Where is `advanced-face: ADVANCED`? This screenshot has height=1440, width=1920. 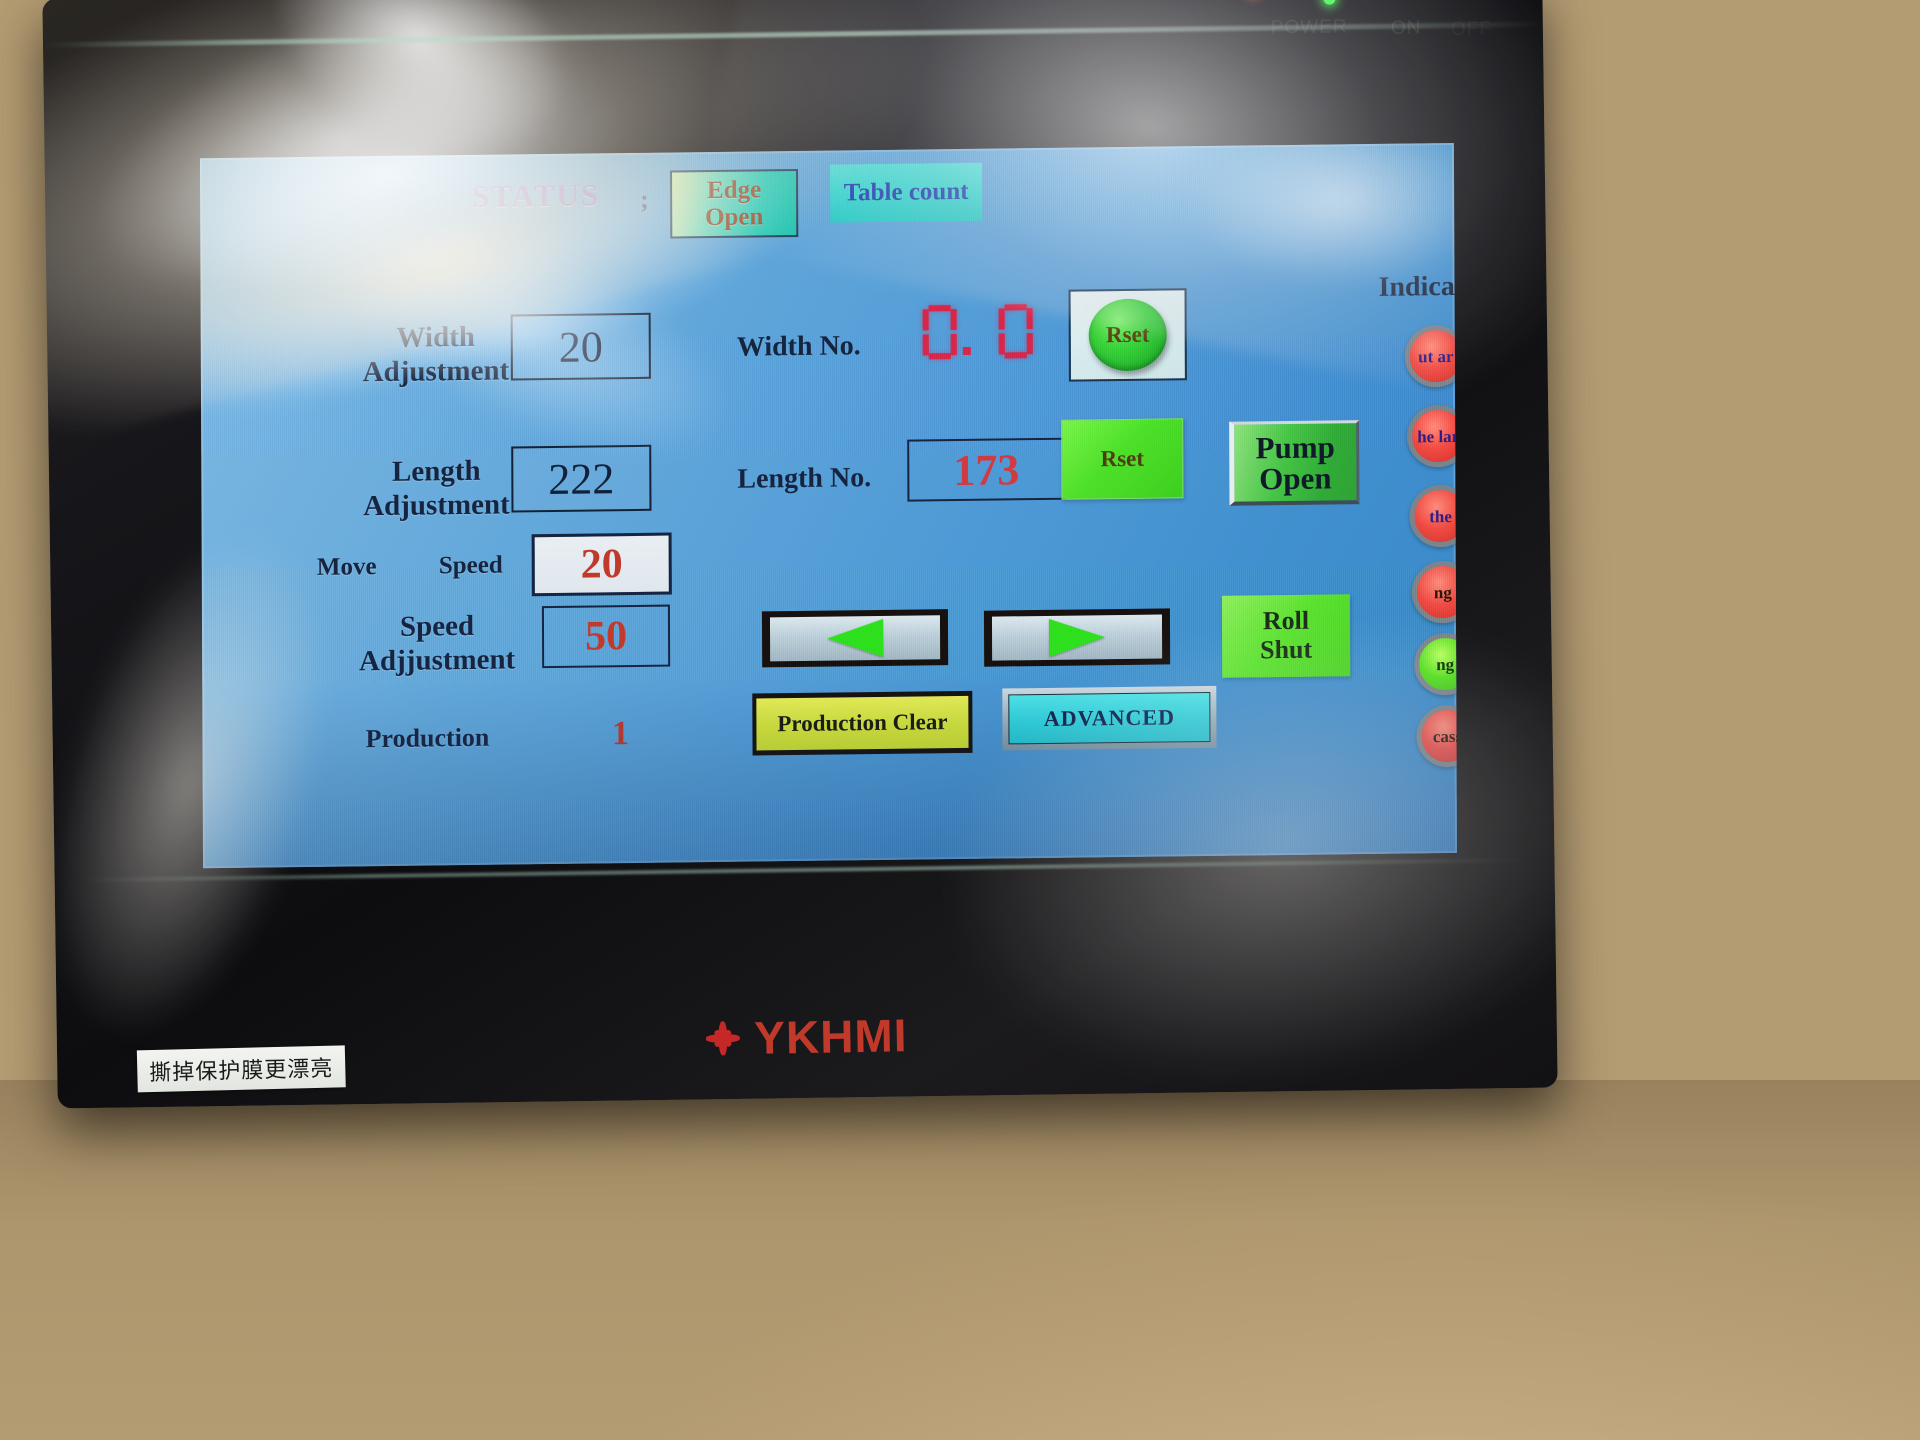 advanced-face: ADVANCED is located at coordinates (1109, 718).